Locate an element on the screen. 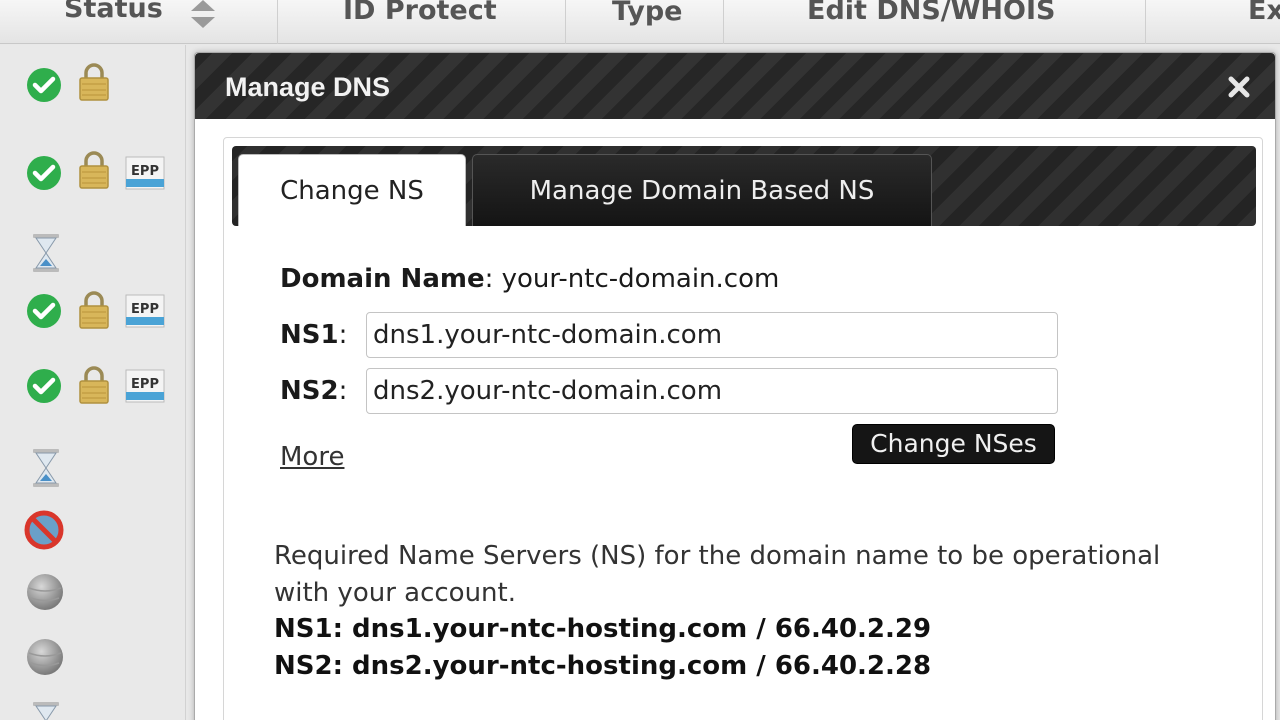 Image resolution: width=1280 pixels, height=720 pixels. ns1-label-row: NS1: is located at coordinates (313, 335).